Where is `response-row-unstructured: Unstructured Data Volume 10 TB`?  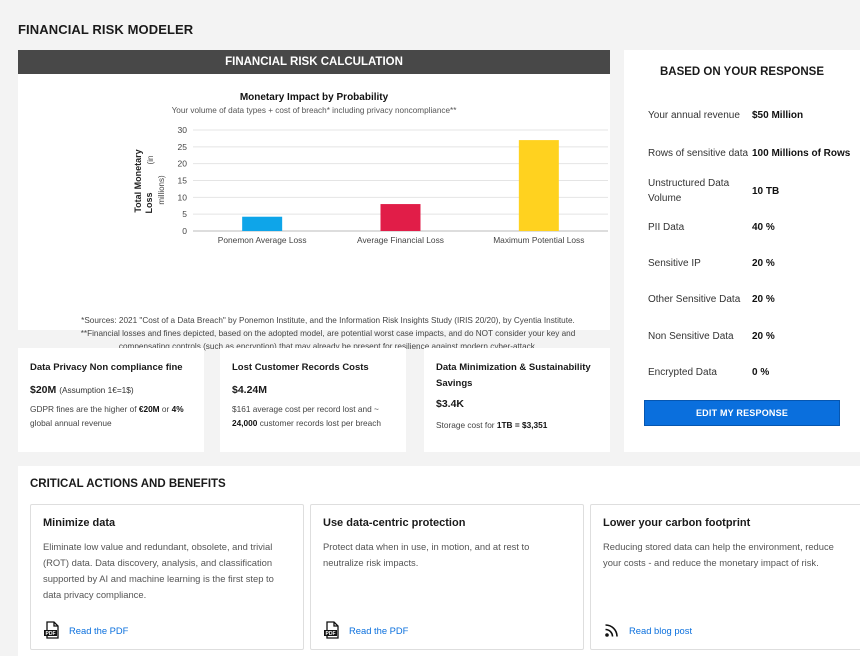 response-row-unstructured: Unstructured Data Volume 10 TB is located at coordinates (754, 191).